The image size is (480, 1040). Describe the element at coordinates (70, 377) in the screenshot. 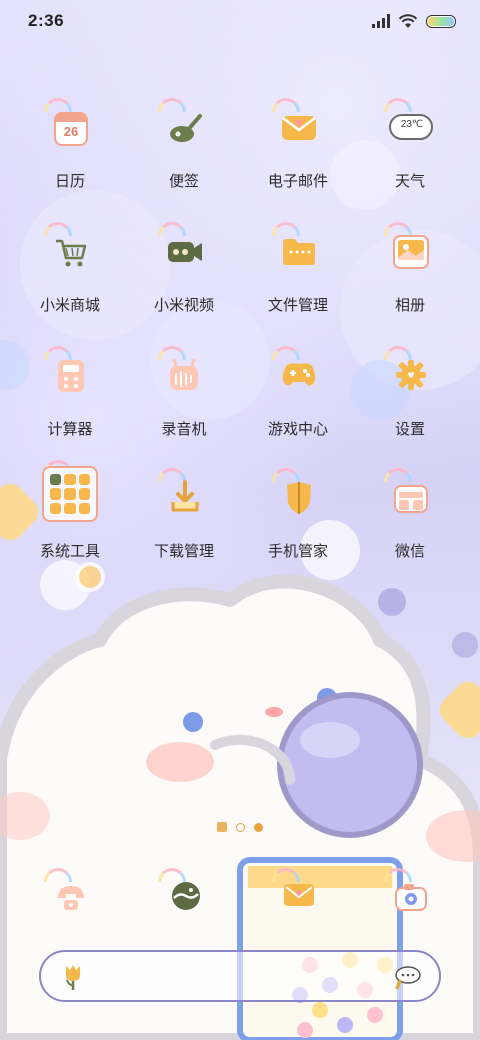

I see `calculator-icon` at that location.